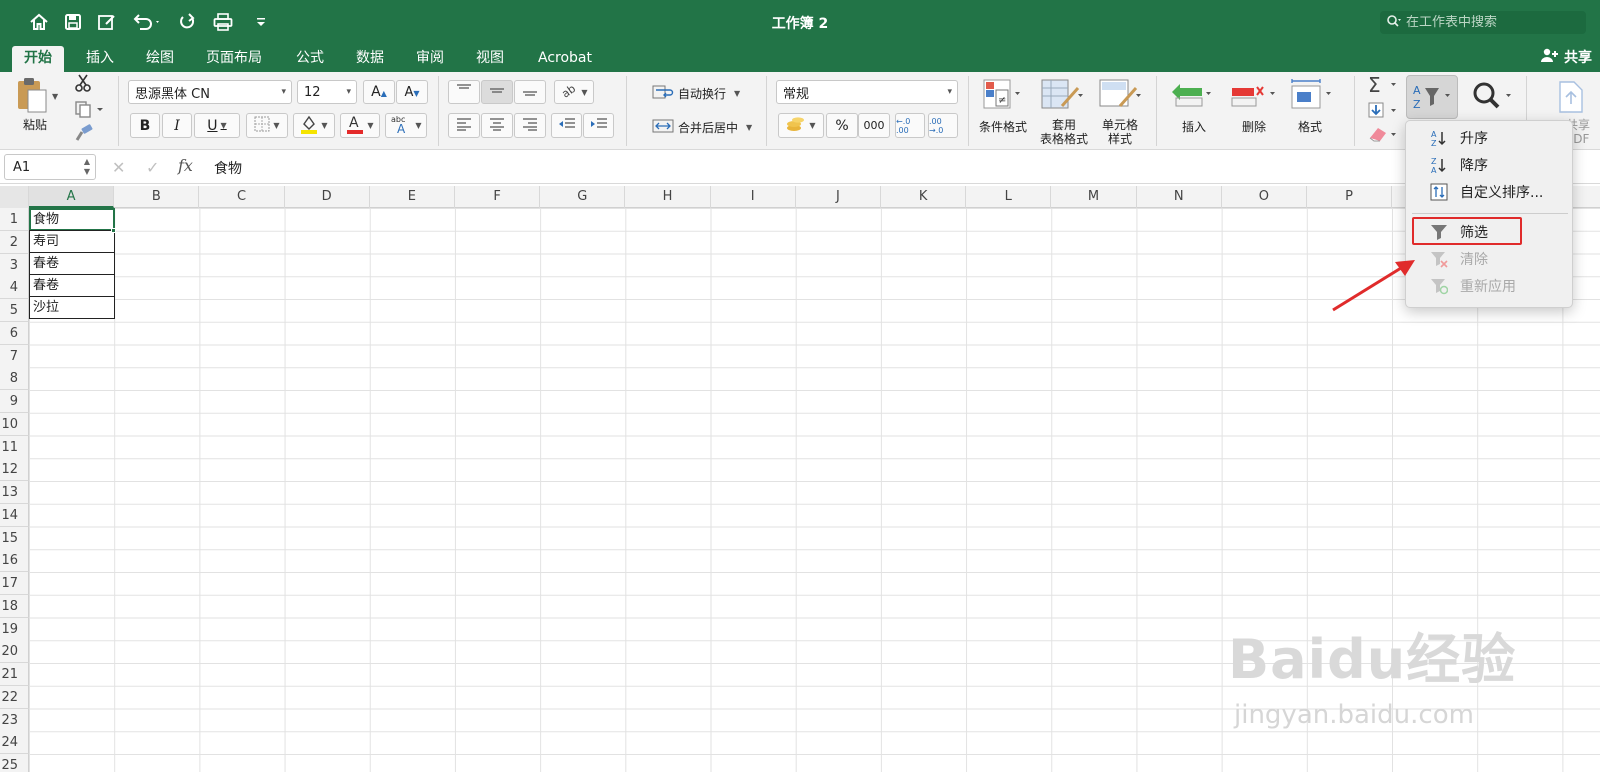 This screenshot has width=1600, height=772. What do you see at coordinates (72, 219) in the screenshot?
I see `cell-a1: 食物` at bounding box center [72, 219].